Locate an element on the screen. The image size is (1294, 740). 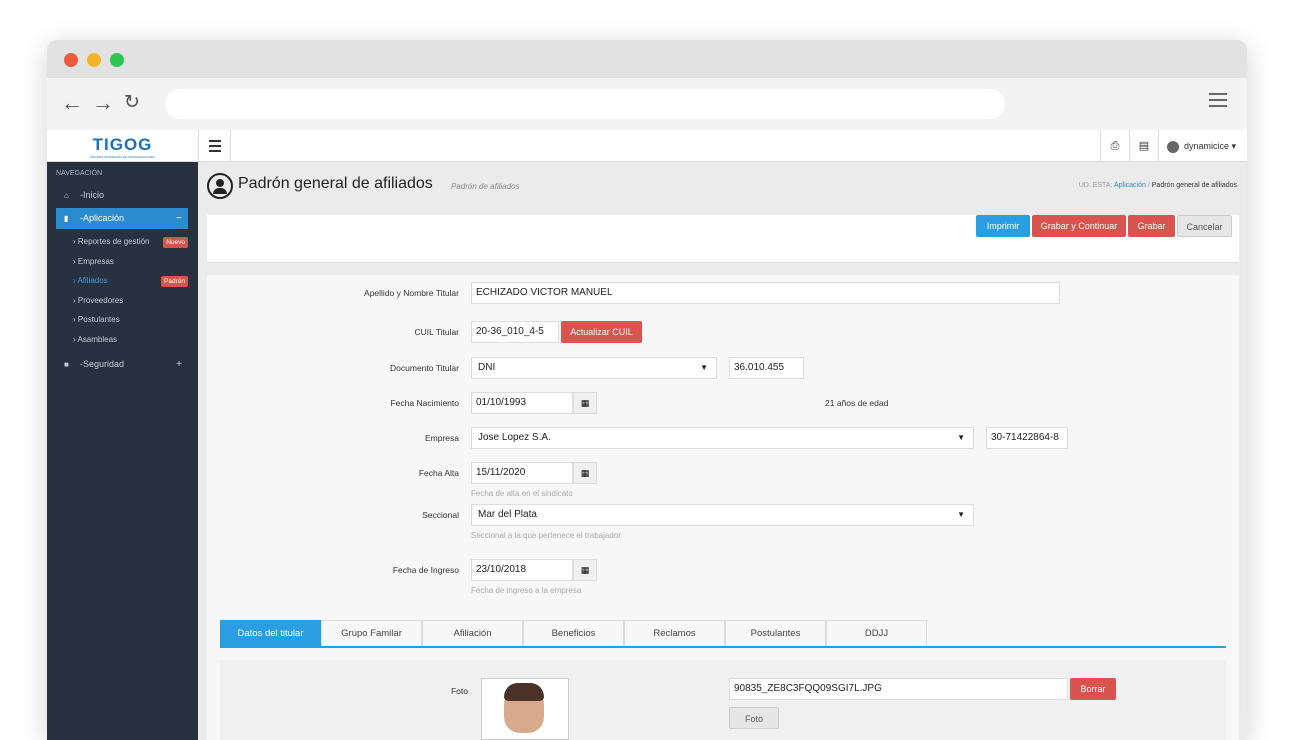
sidebar-subitem-label: Proveedores is located at coordinates (100, 300).